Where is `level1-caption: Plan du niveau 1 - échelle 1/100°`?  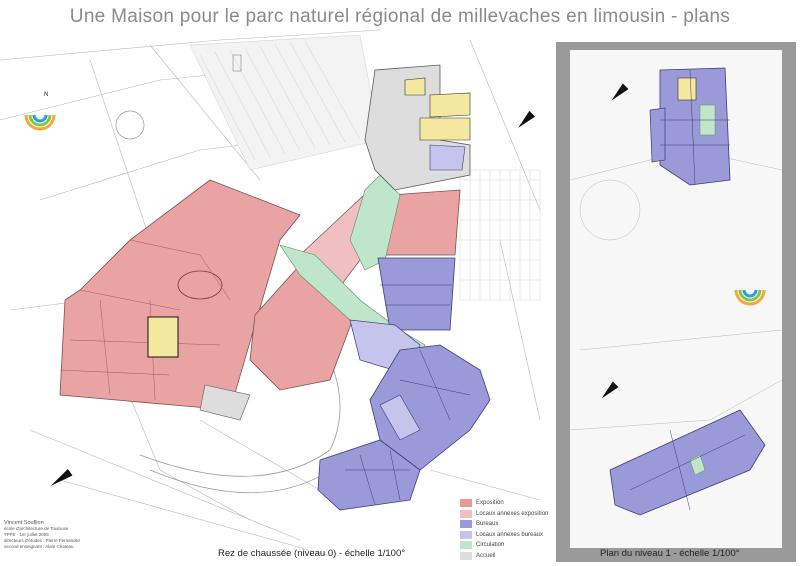
level1-caption: Plan du niveau 1 - échelle 1/100° is located at coordinates (670, 553).